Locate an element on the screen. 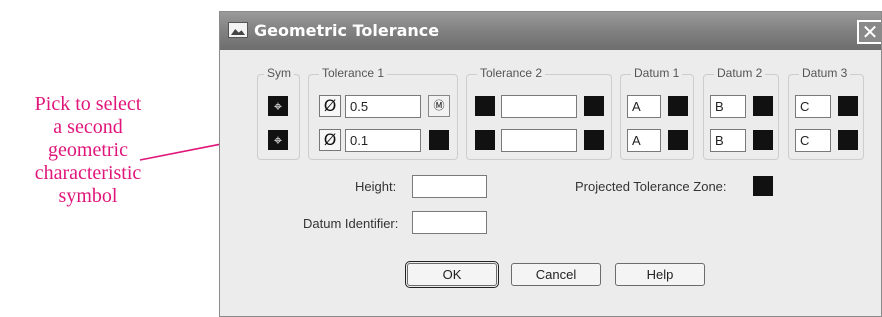 The height and width of the screenshot is (317, 882). row1-diameter-button: Ø is located at coordinates (330, 106).